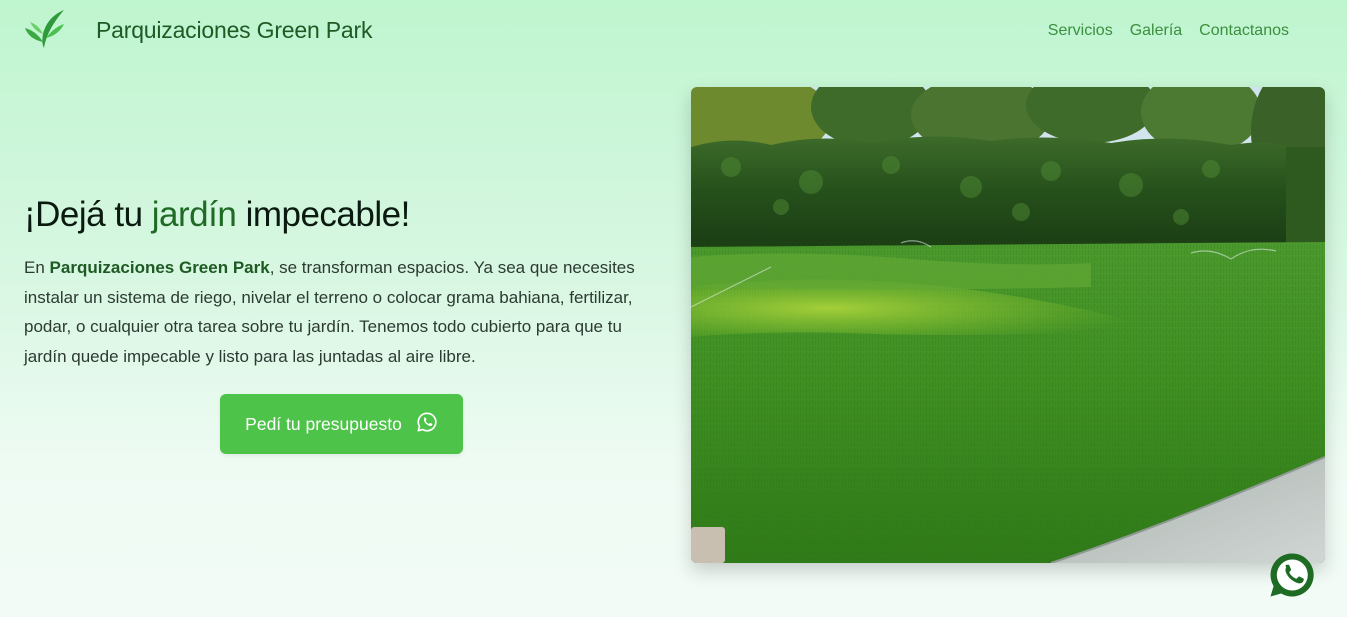 This screenshot has height=617, width=1347. I want to click on quote-request-button: Pedí tu presupuesto, so click(341, 424).